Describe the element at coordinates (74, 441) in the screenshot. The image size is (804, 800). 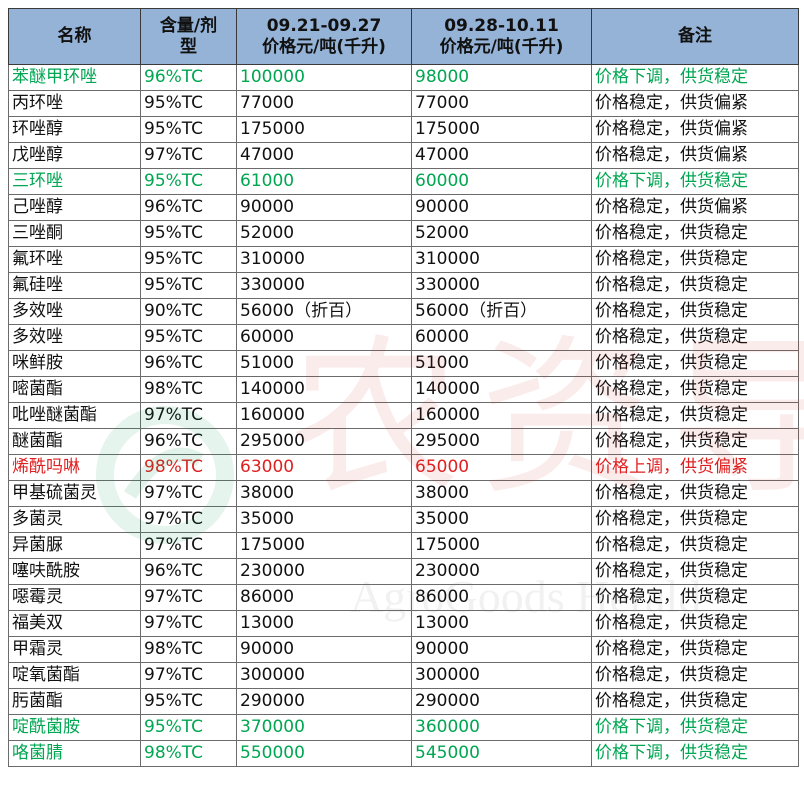
I see `cell-name: 醚菌酯` at that location.